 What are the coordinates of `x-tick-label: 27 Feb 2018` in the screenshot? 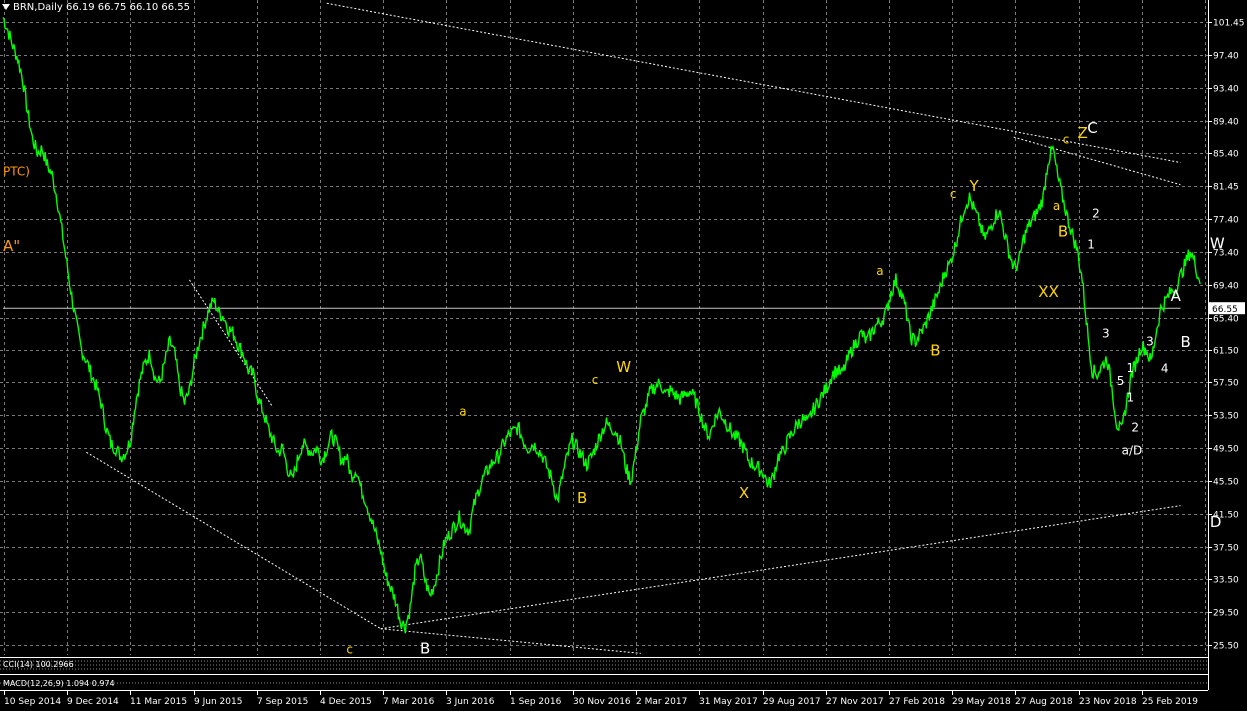 It's located at (917, 702).